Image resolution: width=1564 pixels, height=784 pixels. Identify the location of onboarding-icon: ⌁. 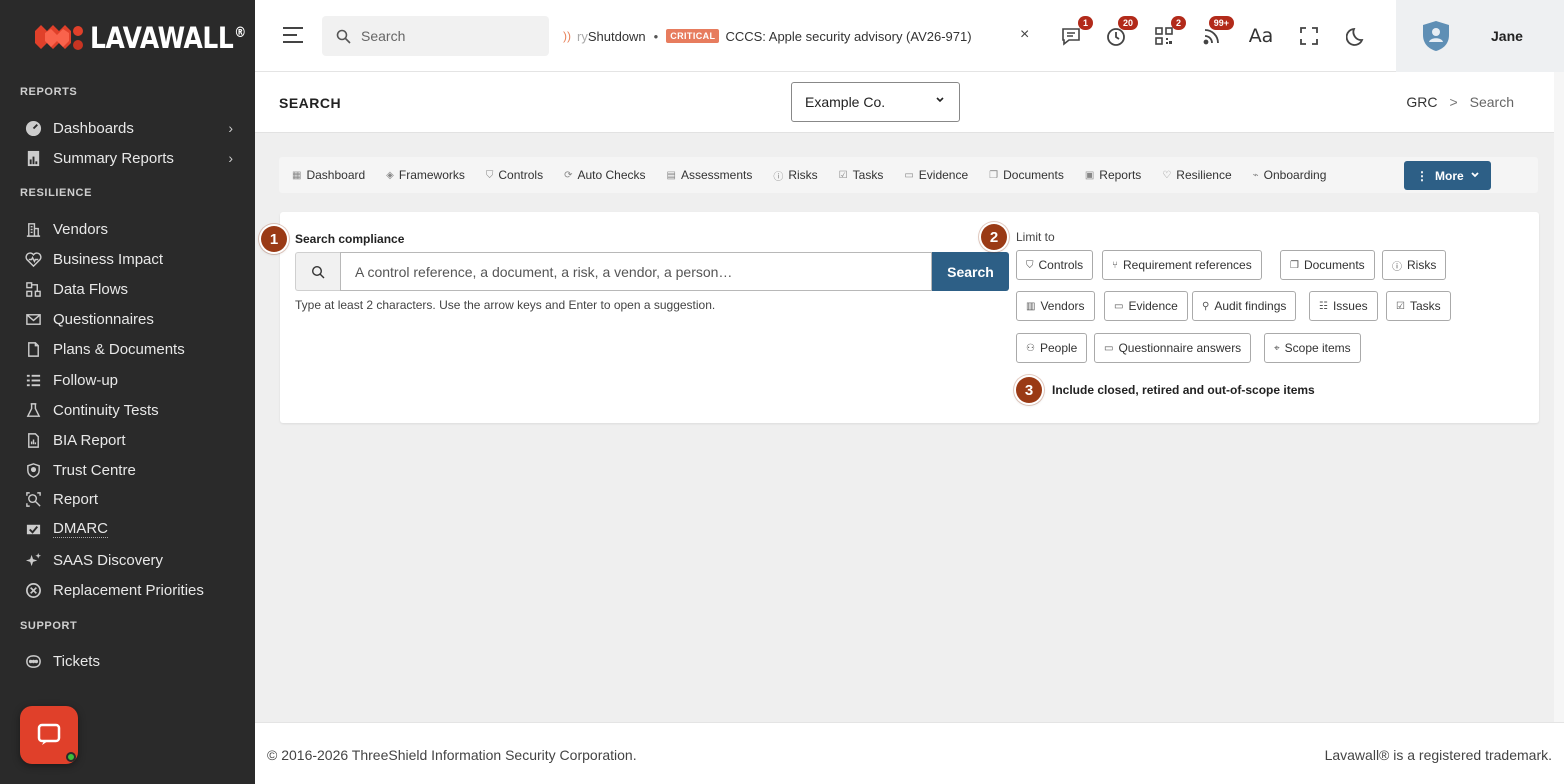
(1255, 175).